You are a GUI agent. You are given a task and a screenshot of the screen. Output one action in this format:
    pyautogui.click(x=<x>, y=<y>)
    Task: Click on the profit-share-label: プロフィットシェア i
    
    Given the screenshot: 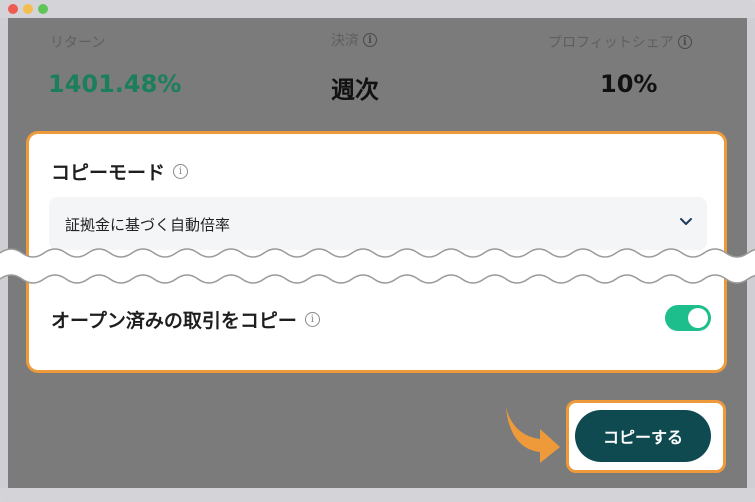 What is the action you would take?
    pyautogui.click(x=620, y=42)
    